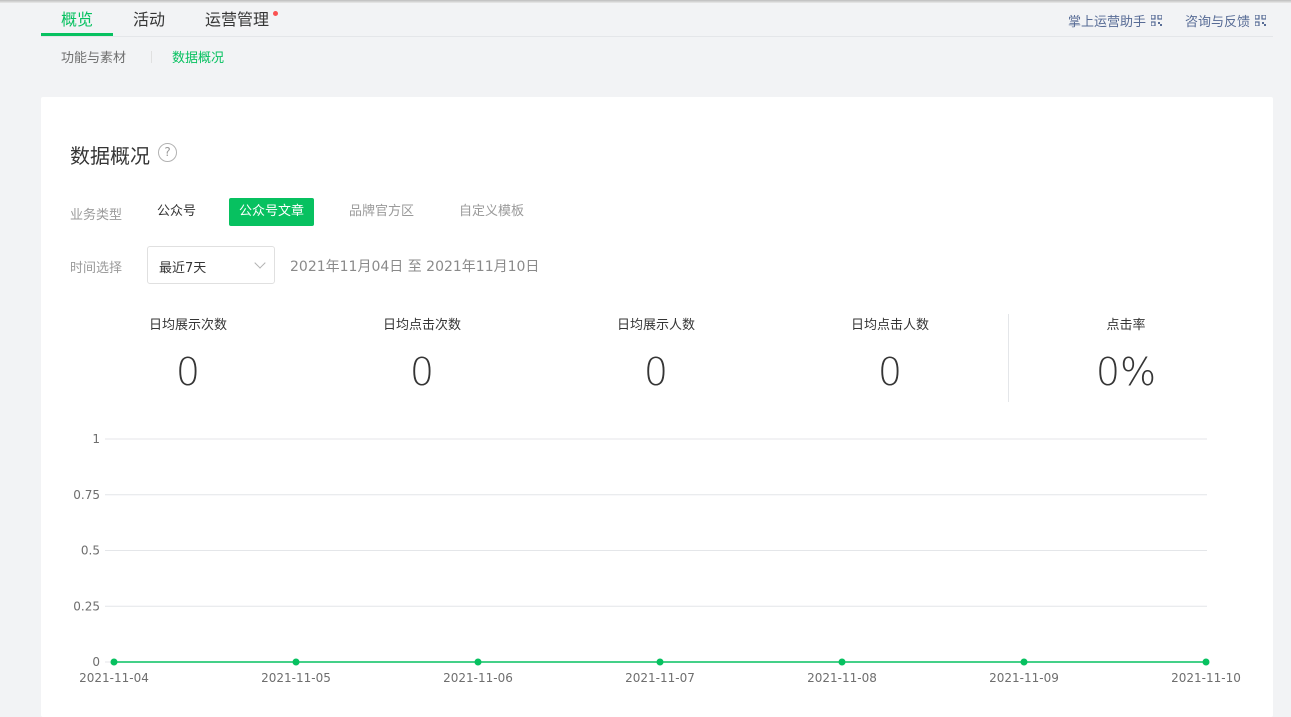  I want to click on x-tick-label: 2021-11-05, so click(296, 678).